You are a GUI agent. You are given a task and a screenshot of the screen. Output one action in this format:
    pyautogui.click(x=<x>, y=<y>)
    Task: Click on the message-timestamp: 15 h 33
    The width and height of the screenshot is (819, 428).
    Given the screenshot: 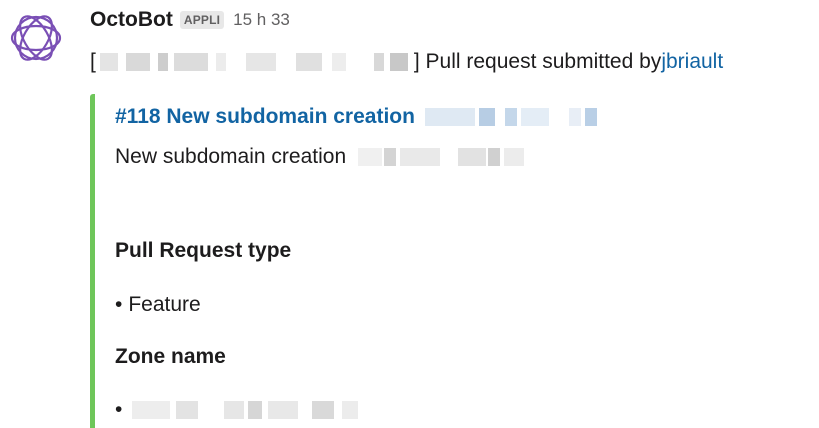 What is the action you would take?
    pyautogui.click(x=261, y=20)
    